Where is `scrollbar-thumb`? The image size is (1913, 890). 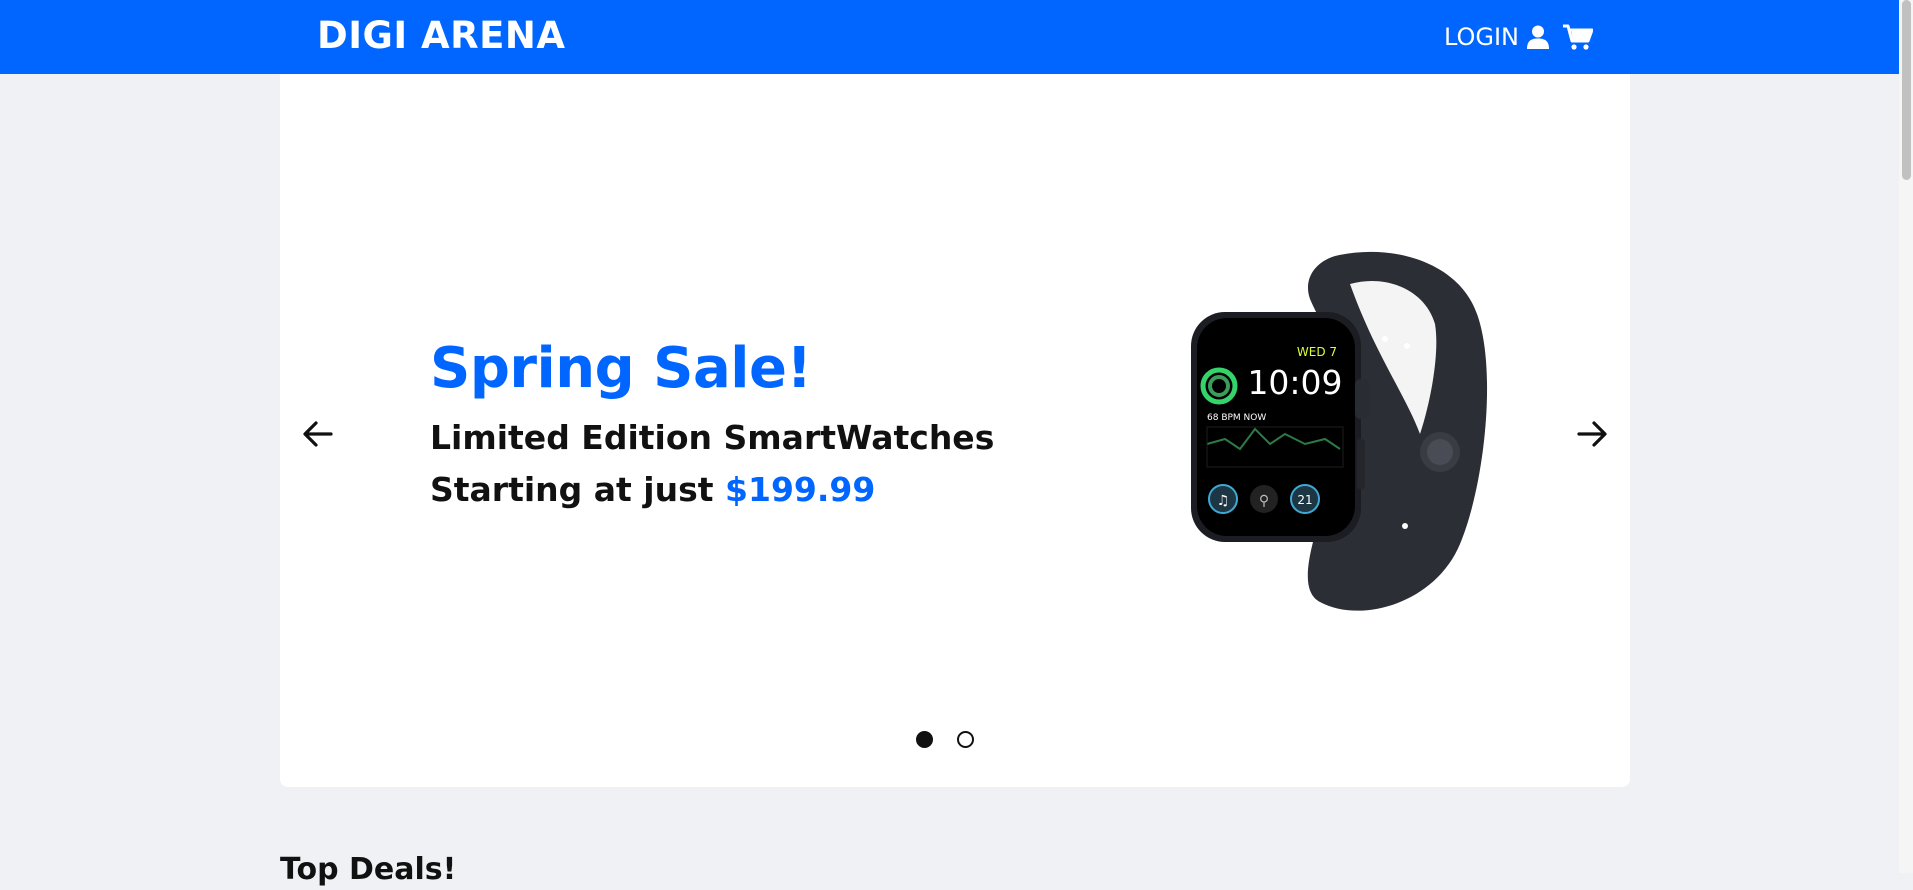
scrollbar-thumb is located at coordinates (1906, 90).